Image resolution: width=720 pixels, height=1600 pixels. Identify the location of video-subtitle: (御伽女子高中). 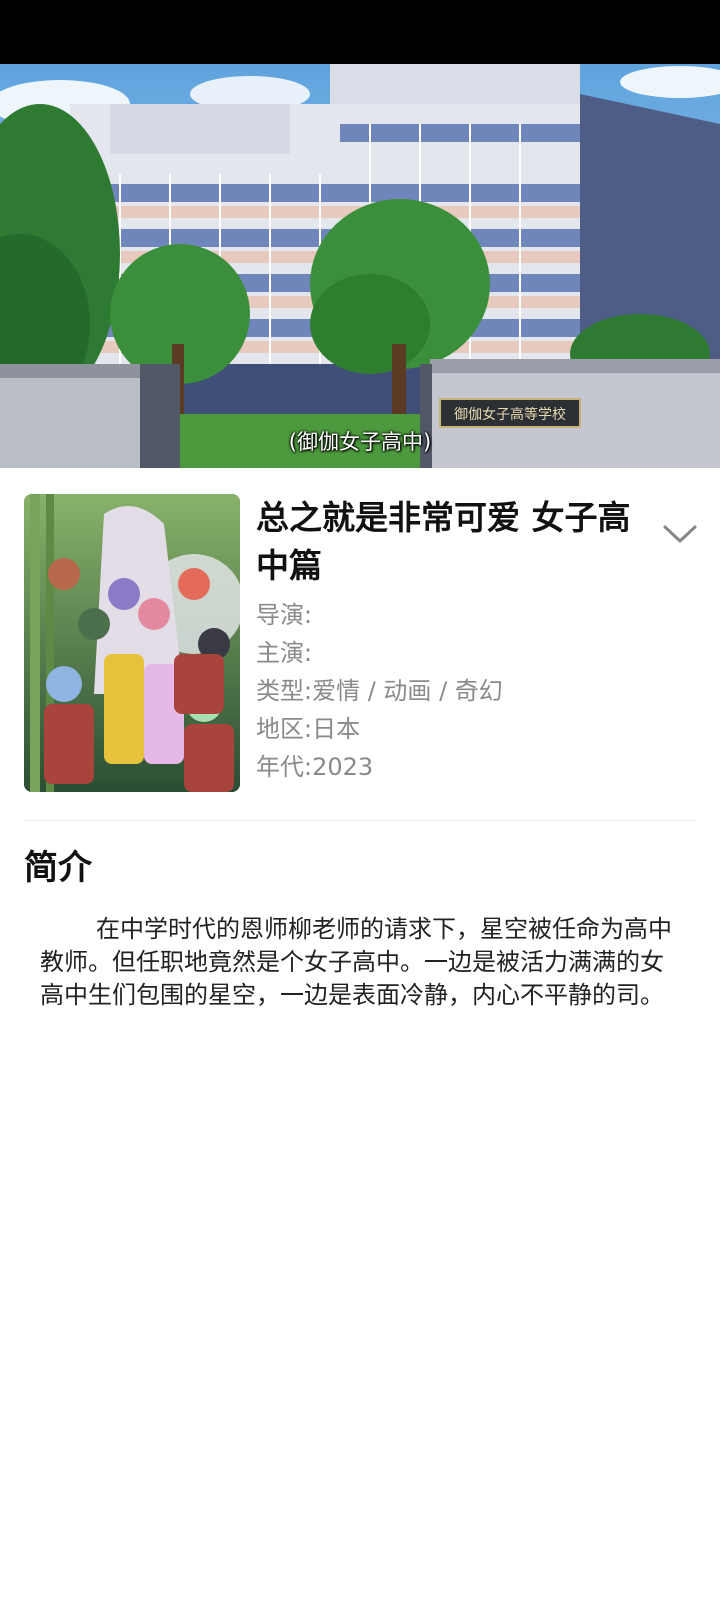
(360, 442).